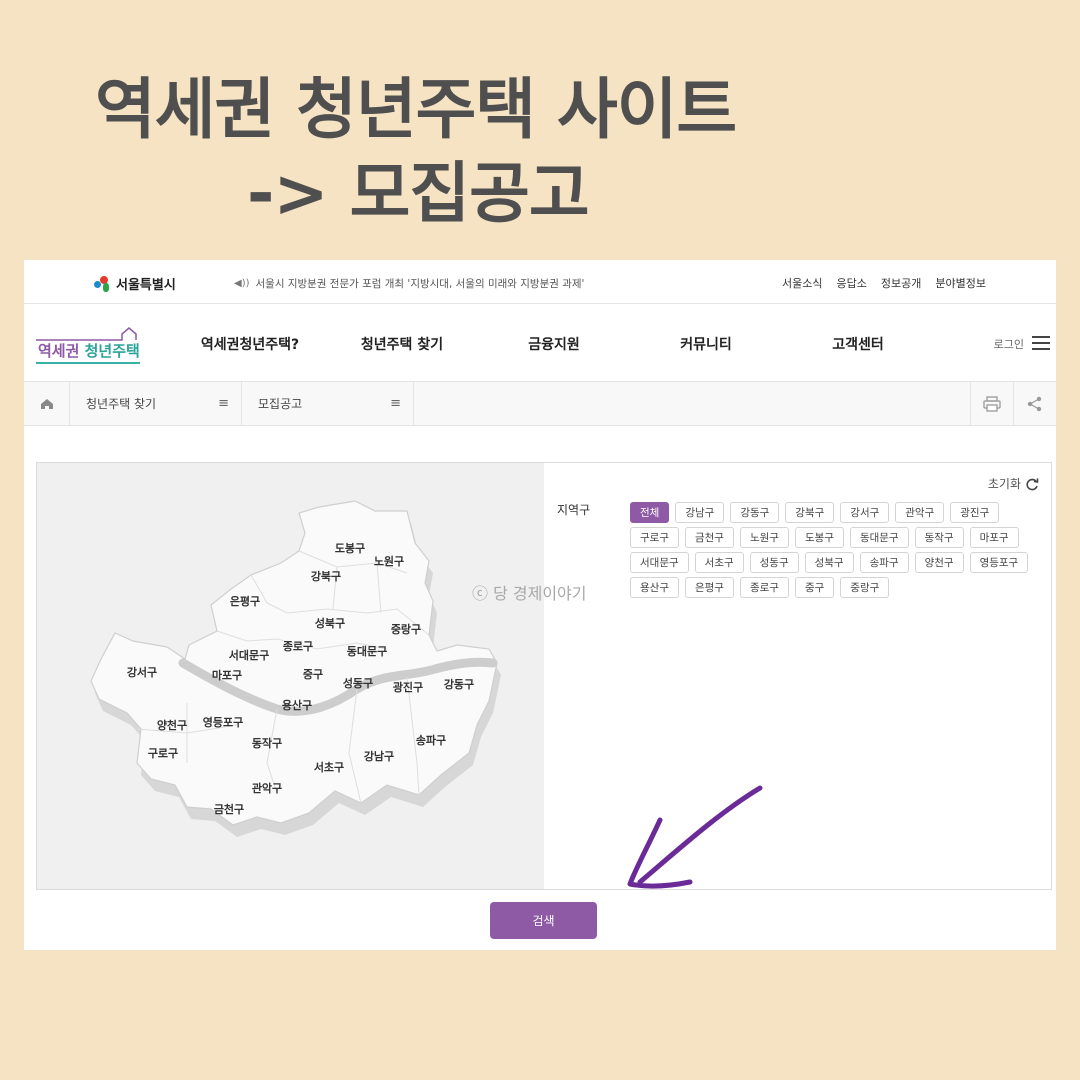  I want to click on breadcrumb-level1-label: 청년주택 찾기, so click(121, 404).